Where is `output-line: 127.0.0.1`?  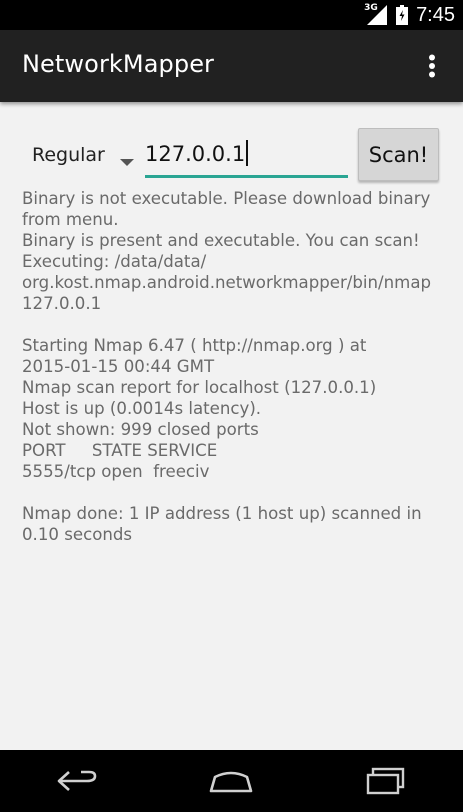 output-line: 127.0.0.1 is located at coordinates (62, 303).